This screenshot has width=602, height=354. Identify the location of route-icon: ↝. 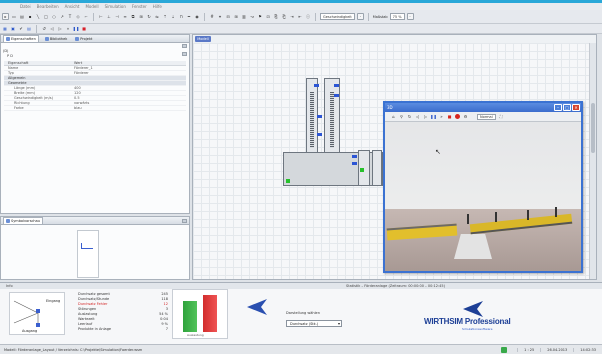
(252, 16).